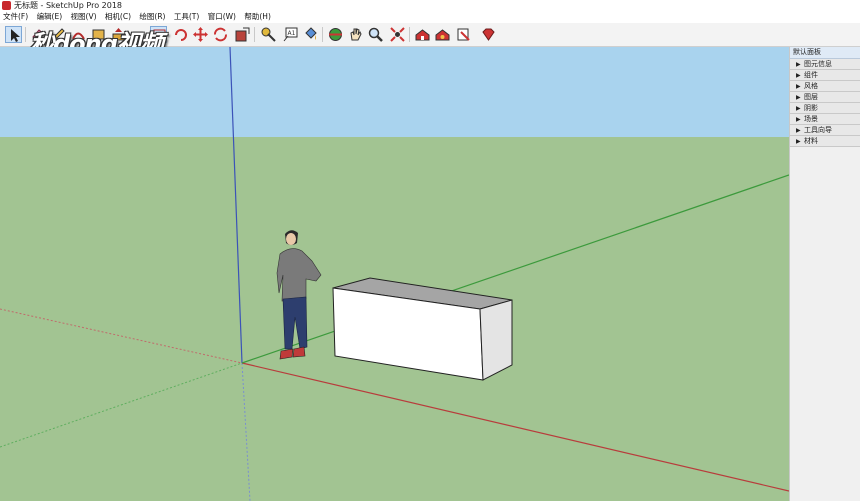  I want to click on panel-styles: ▶ 风格, so click(825, 86).